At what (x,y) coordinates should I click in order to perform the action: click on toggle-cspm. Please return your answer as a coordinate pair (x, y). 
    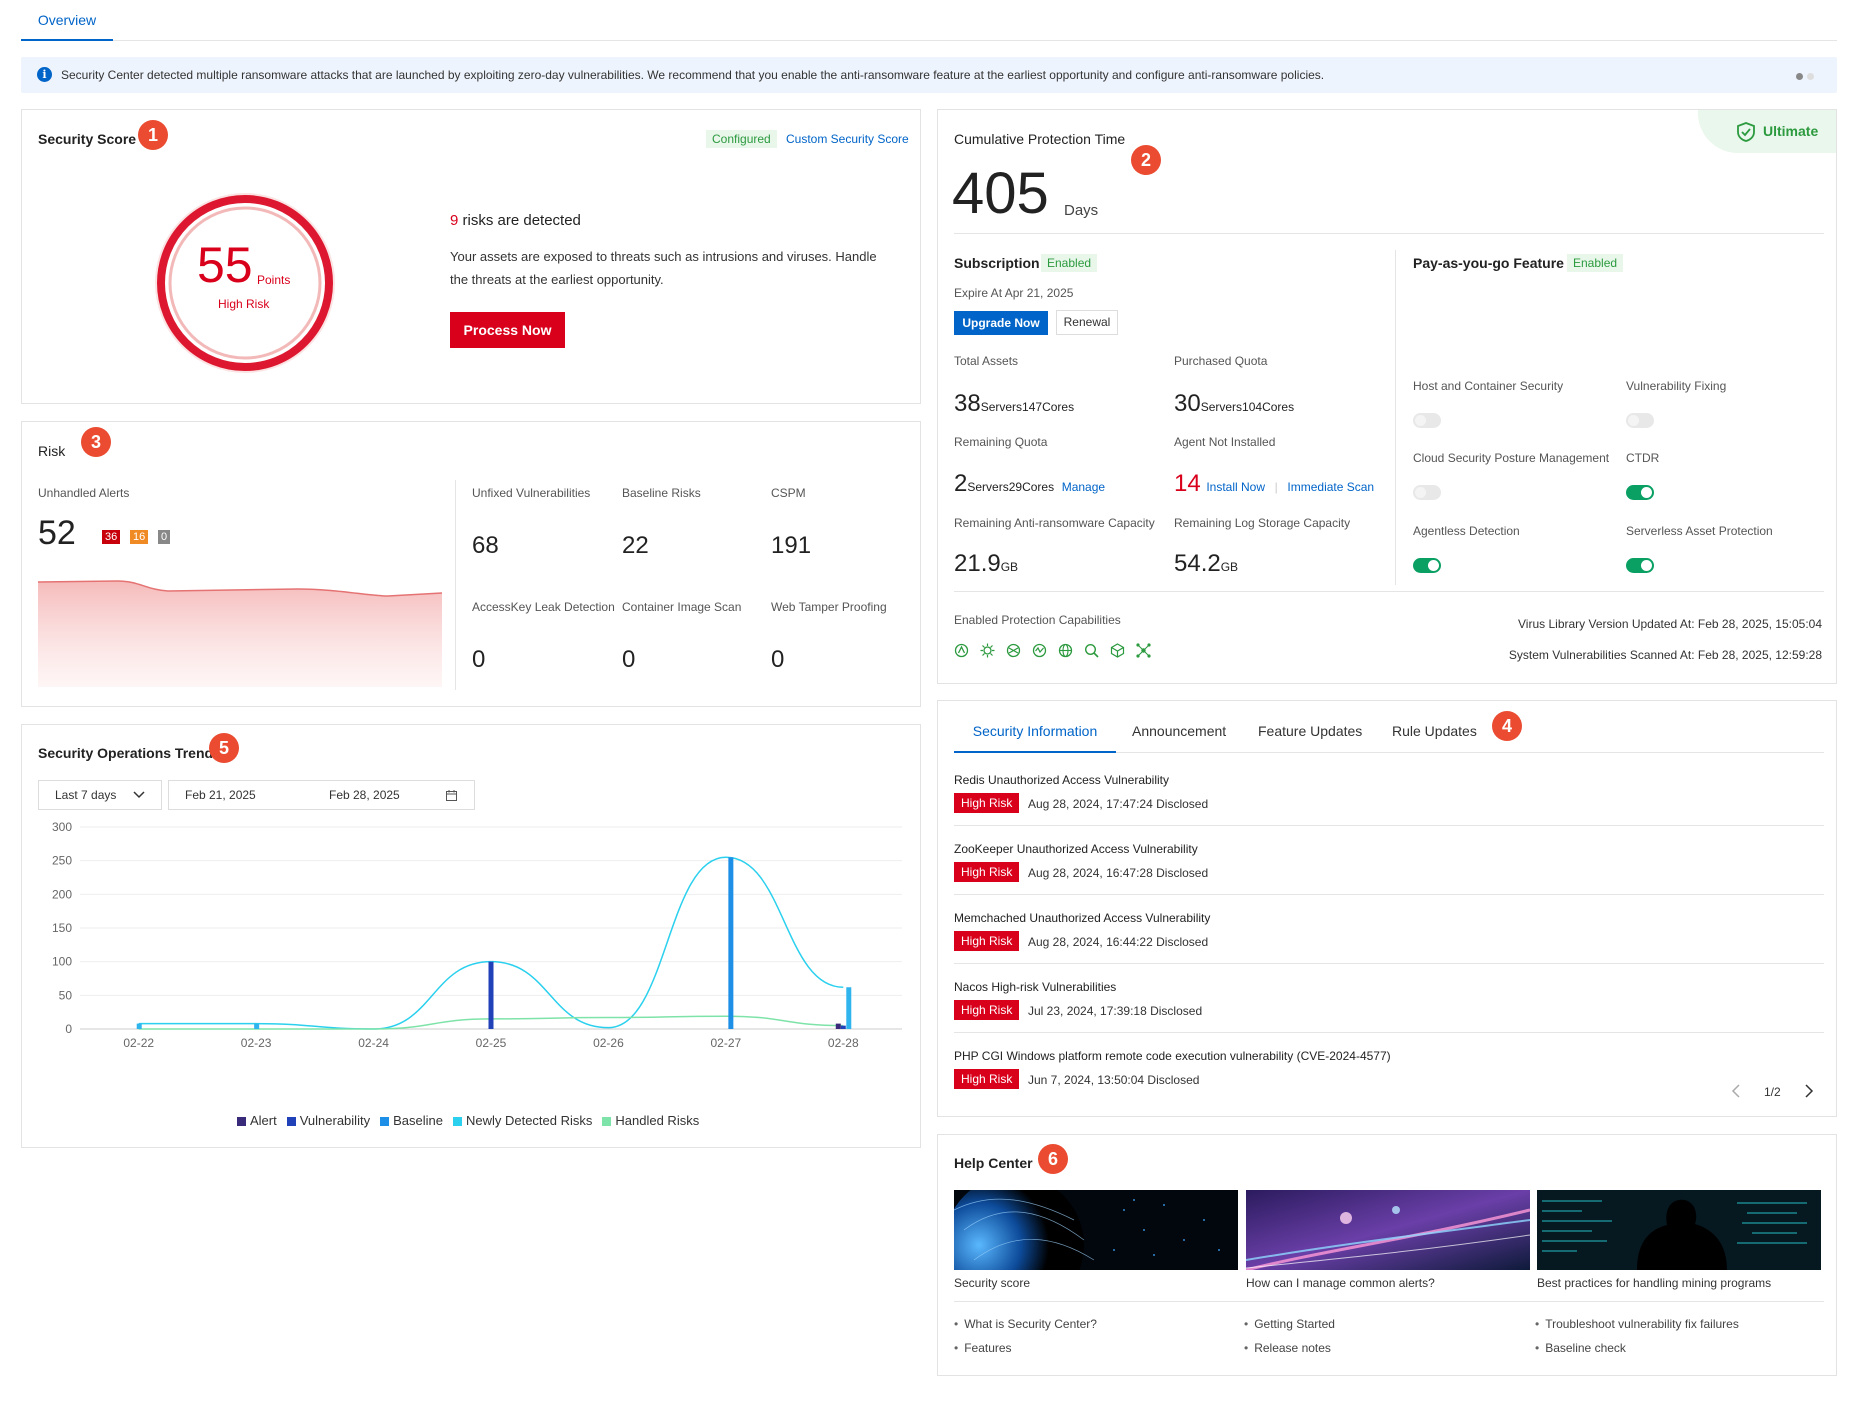
    Looking at the image, I should click on (1427, 492).